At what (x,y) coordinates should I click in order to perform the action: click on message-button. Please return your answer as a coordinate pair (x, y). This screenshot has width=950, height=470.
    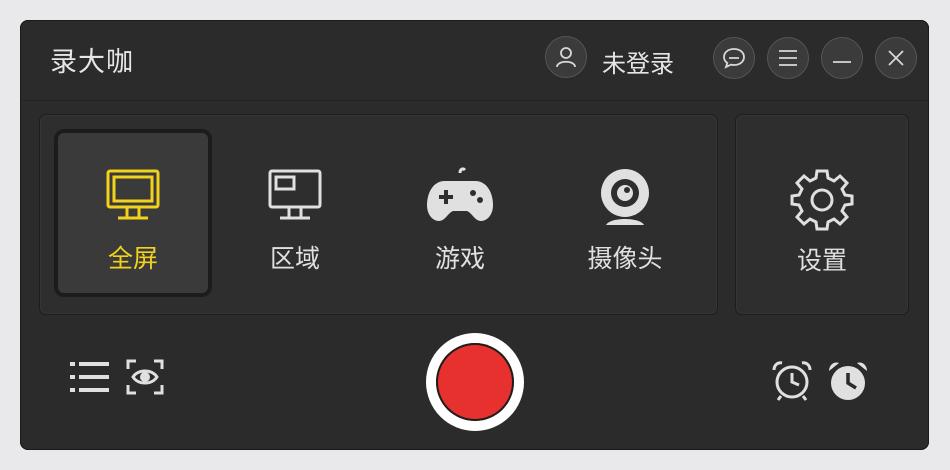
    Looking at the image, I should click on (734, 58).